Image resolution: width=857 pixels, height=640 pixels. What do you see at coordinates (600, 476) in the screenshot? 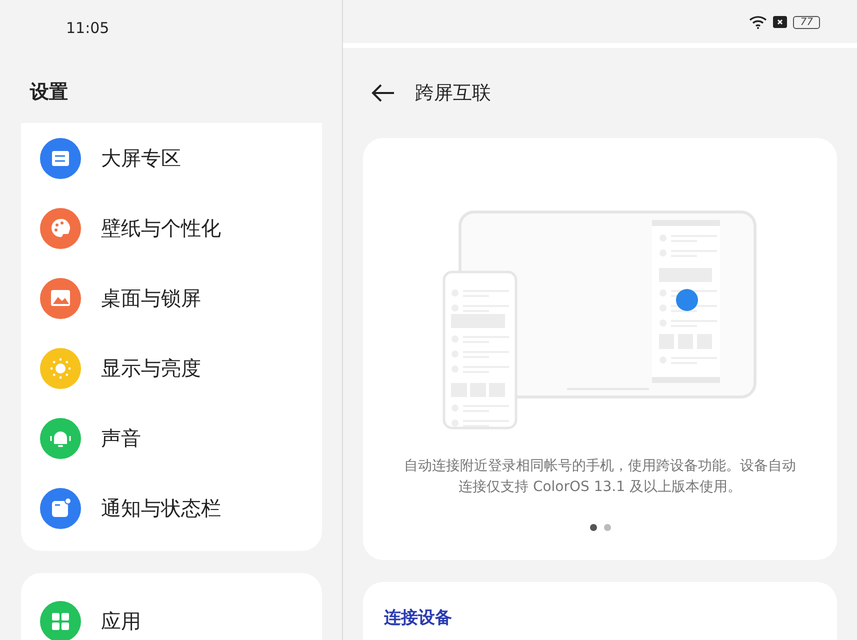
I see `description: 自动连接附近登录相同帐号的手机，使用跨设备功能。设备自动连接仅支持 ColorOS 13.1 及以上版本使用。` at bounding box center [600, 476].